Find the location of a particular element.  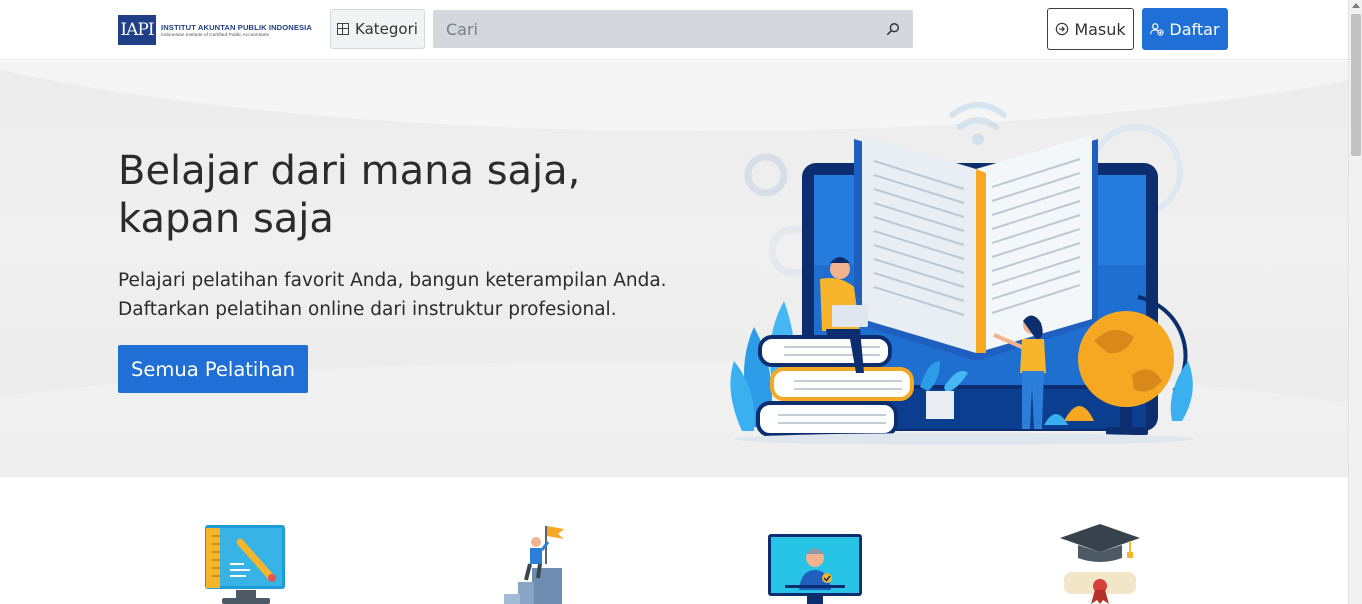

drawing-board-icon is located at coordinates (245, 564).